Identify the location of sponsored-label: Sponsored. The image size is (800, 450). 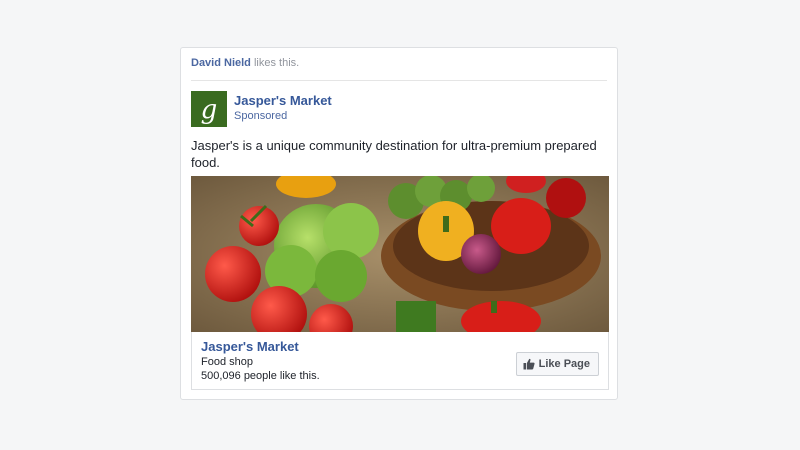
(260, 116).